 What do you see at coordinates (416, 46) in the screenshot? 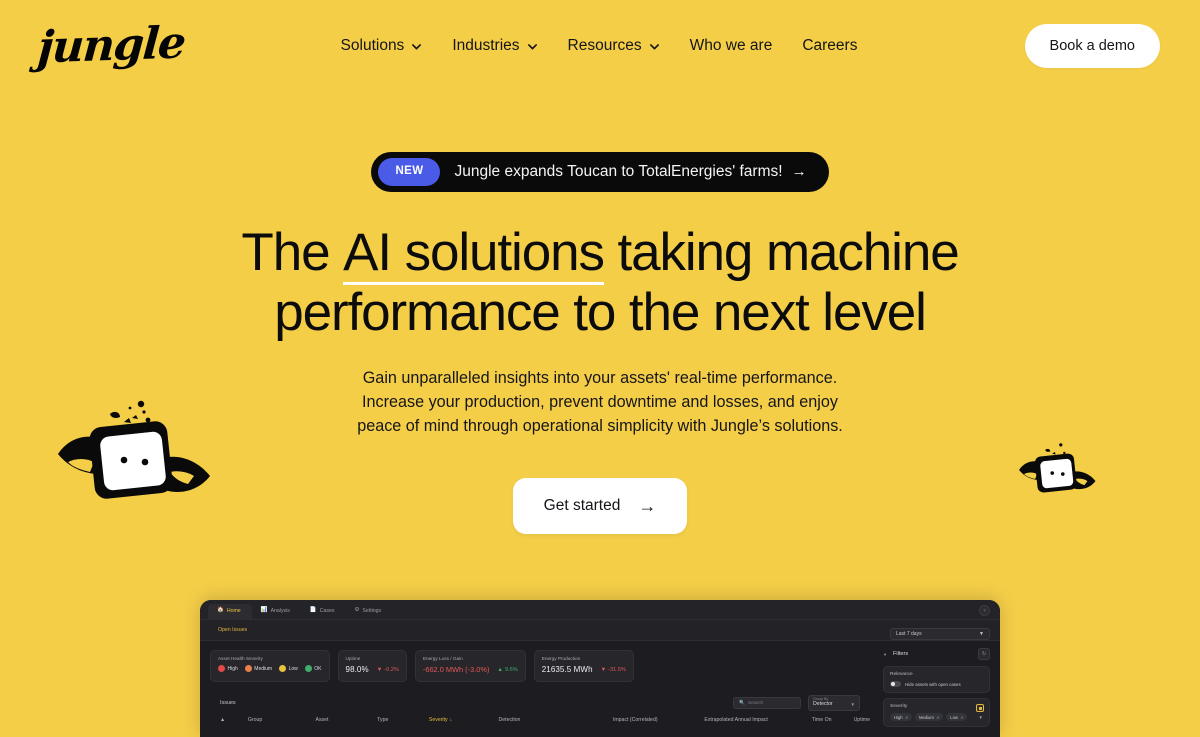
I see `chevron-down-icon` at bounding box center [416, 46].